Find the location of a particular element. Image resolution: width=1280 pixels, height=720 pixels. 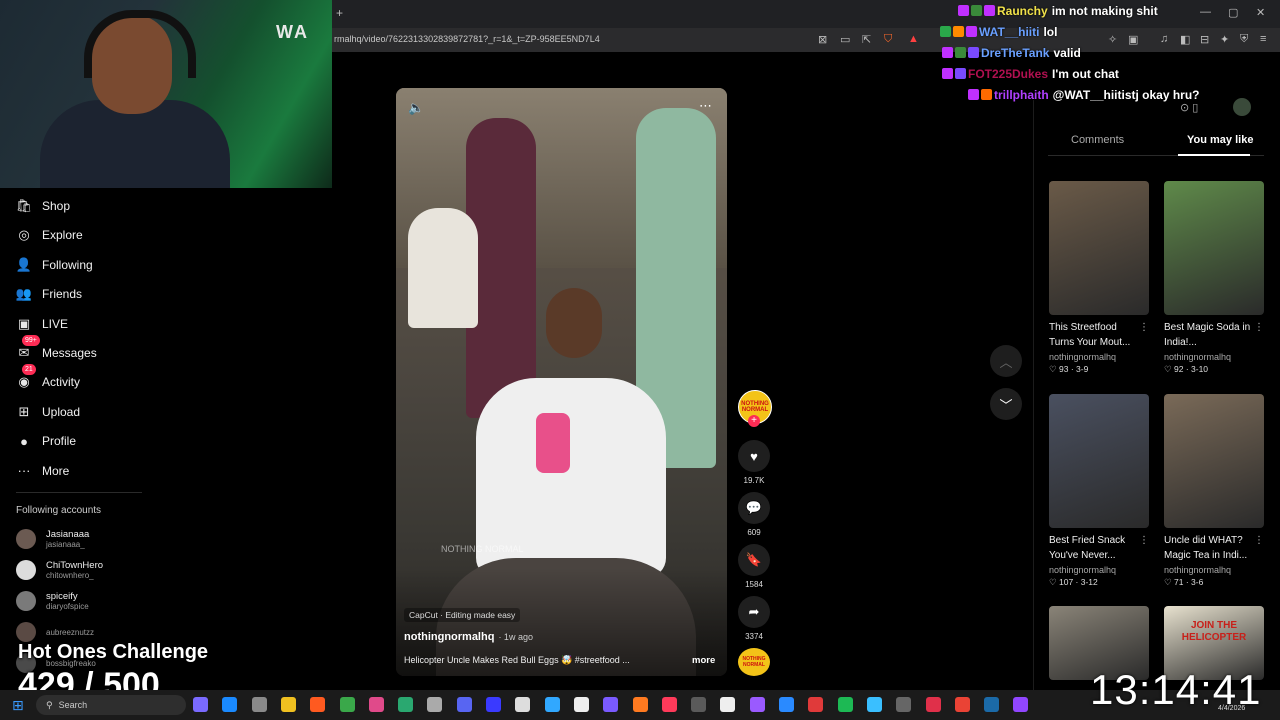

sidebar-item-shop: 🛍 Shop is located at coordinates (43, 206).